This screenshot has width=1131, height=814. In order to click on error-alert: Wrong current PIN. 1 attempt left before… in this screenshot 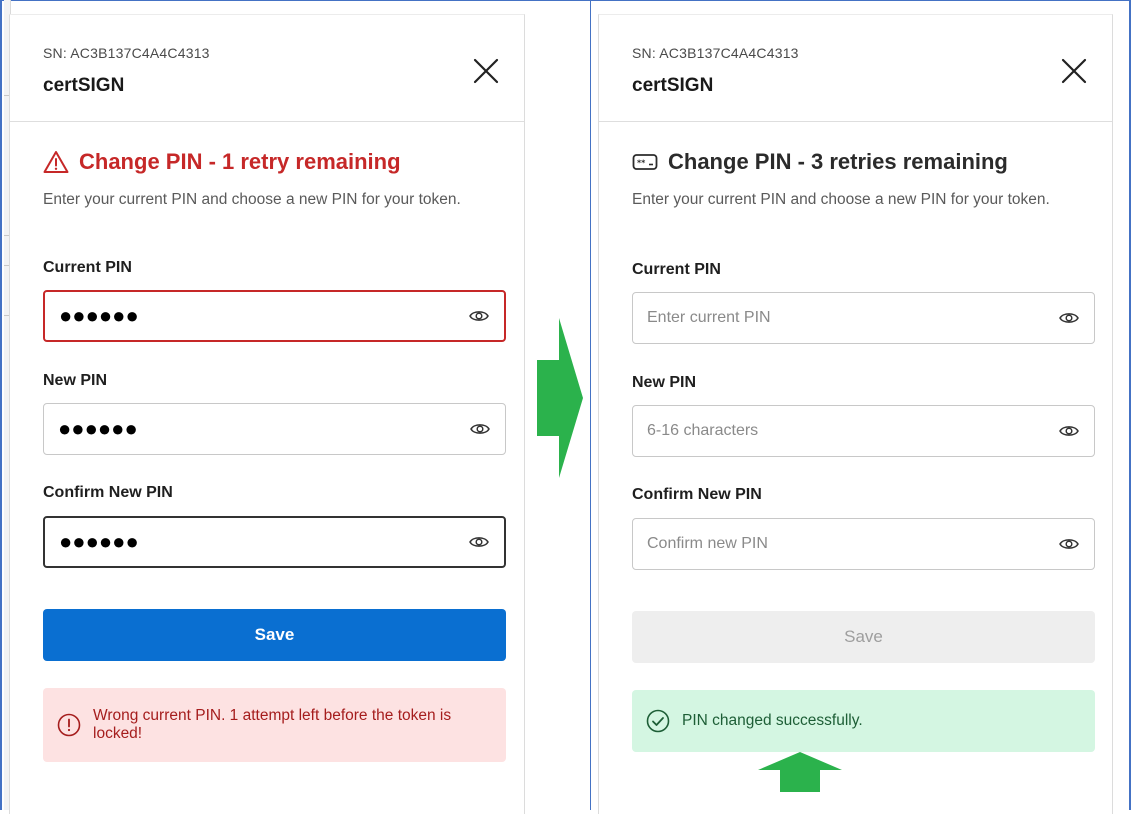, I will do `click(274, 725)`.